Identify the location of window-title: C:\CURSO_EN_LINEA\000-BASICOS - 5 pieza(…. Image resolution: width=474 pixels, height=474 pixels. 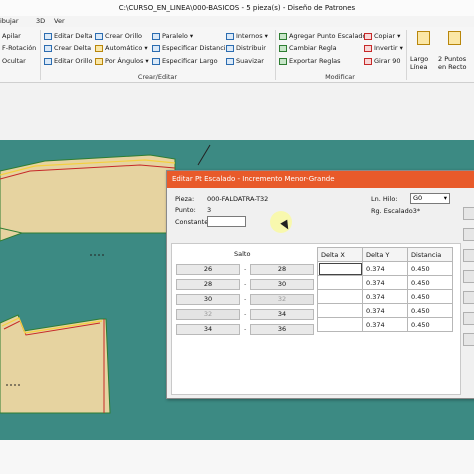
(237, 8).